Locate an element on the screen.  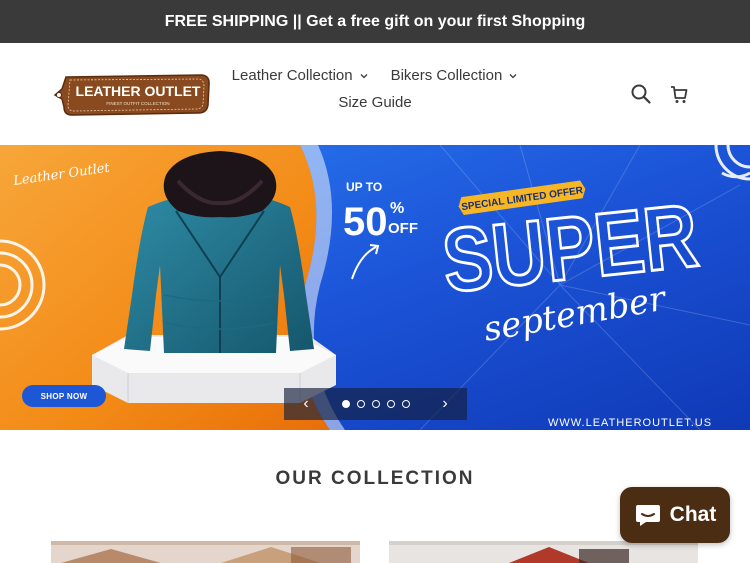
logo: LEATHER OUTLET FINEST OUTFIT COLLECTION is located at coordinates (132, 94).